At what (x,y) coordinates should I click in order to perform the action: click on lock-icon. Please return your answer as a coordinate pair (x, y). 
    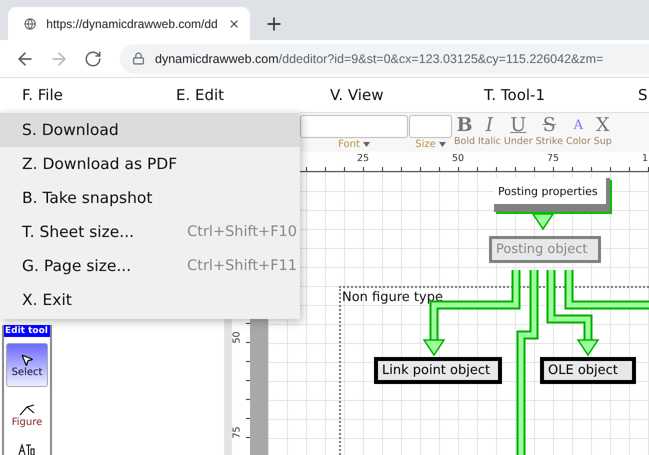
    Looking at the image, I should click on (138, 58).